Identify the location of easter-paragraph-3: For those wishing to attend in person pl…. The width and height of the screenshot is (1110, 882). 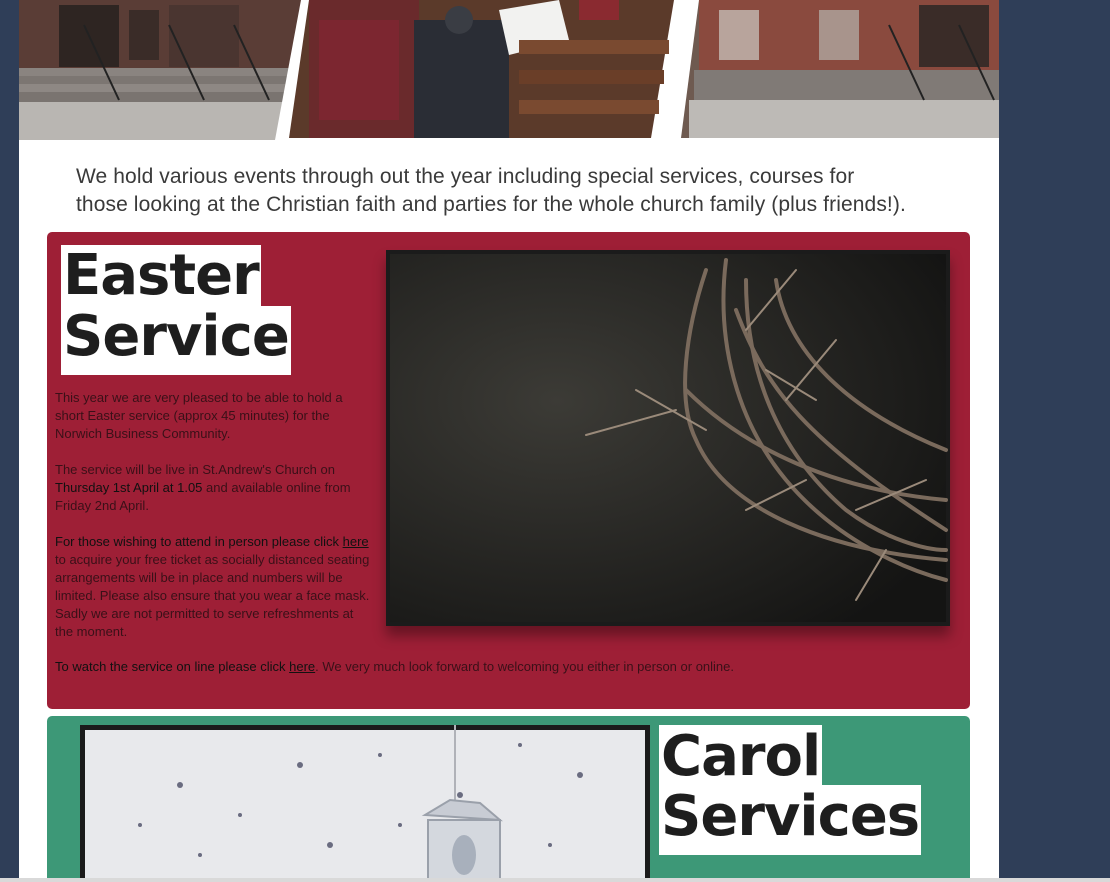
(215, 587).